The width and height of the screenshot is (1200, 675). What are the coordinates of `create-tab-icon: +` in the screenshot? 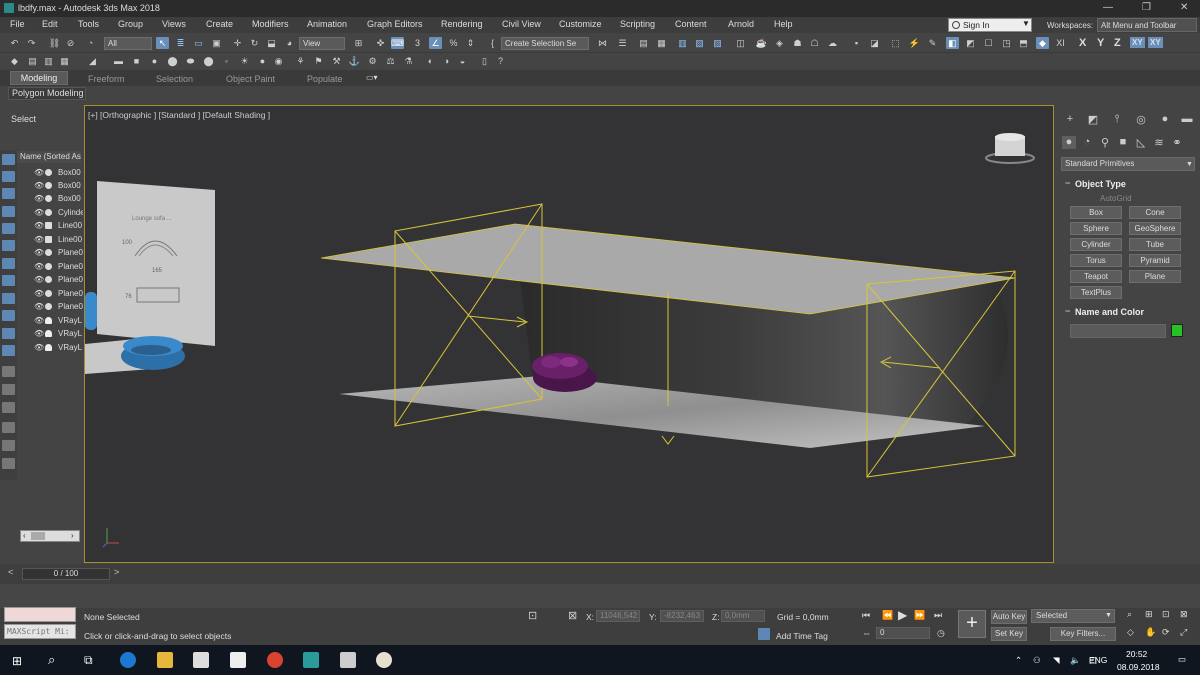 It's located at (1070, 119).